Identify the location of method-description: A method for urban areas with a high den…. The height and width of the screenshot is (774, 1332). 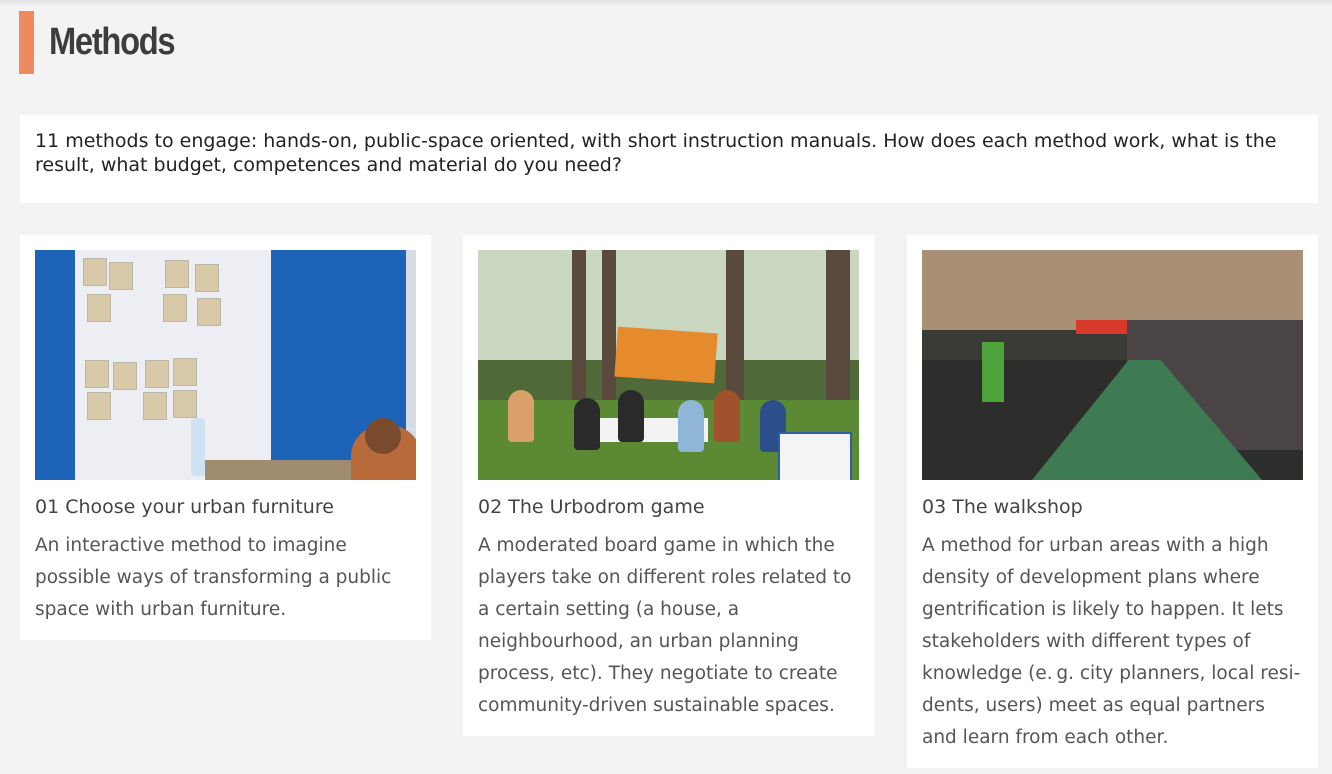
(1111, 641).